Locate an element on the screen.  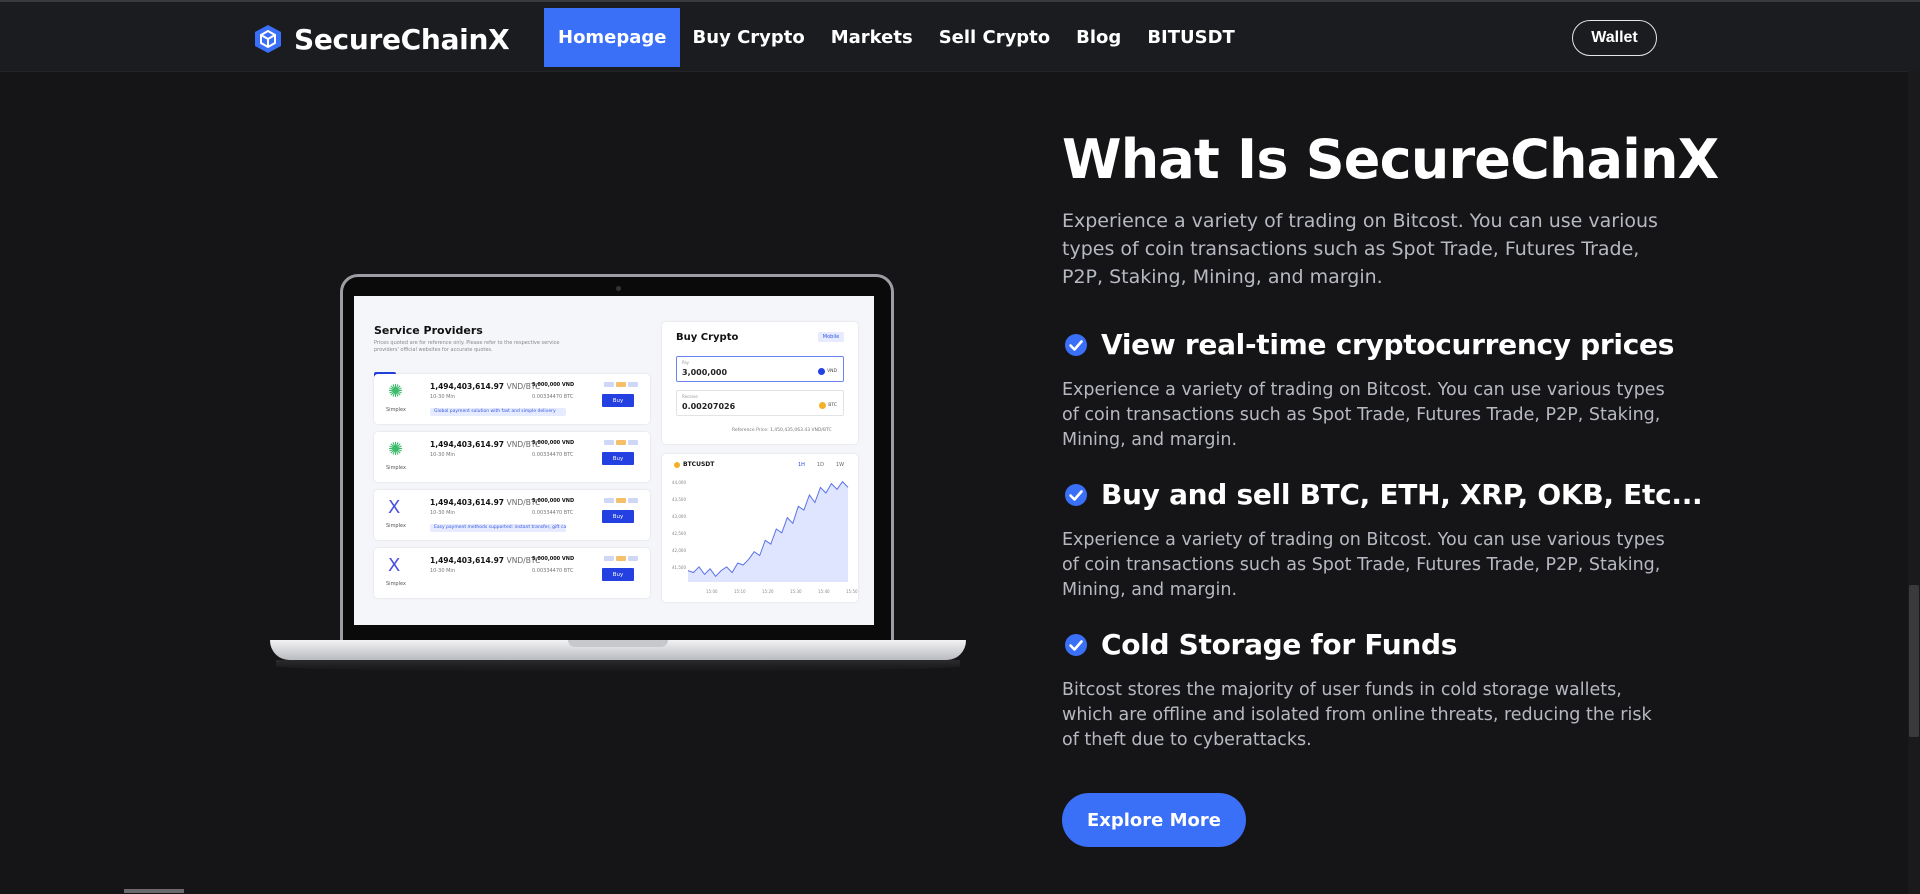
pay-currency: VND is located at coordinates (827, 371).